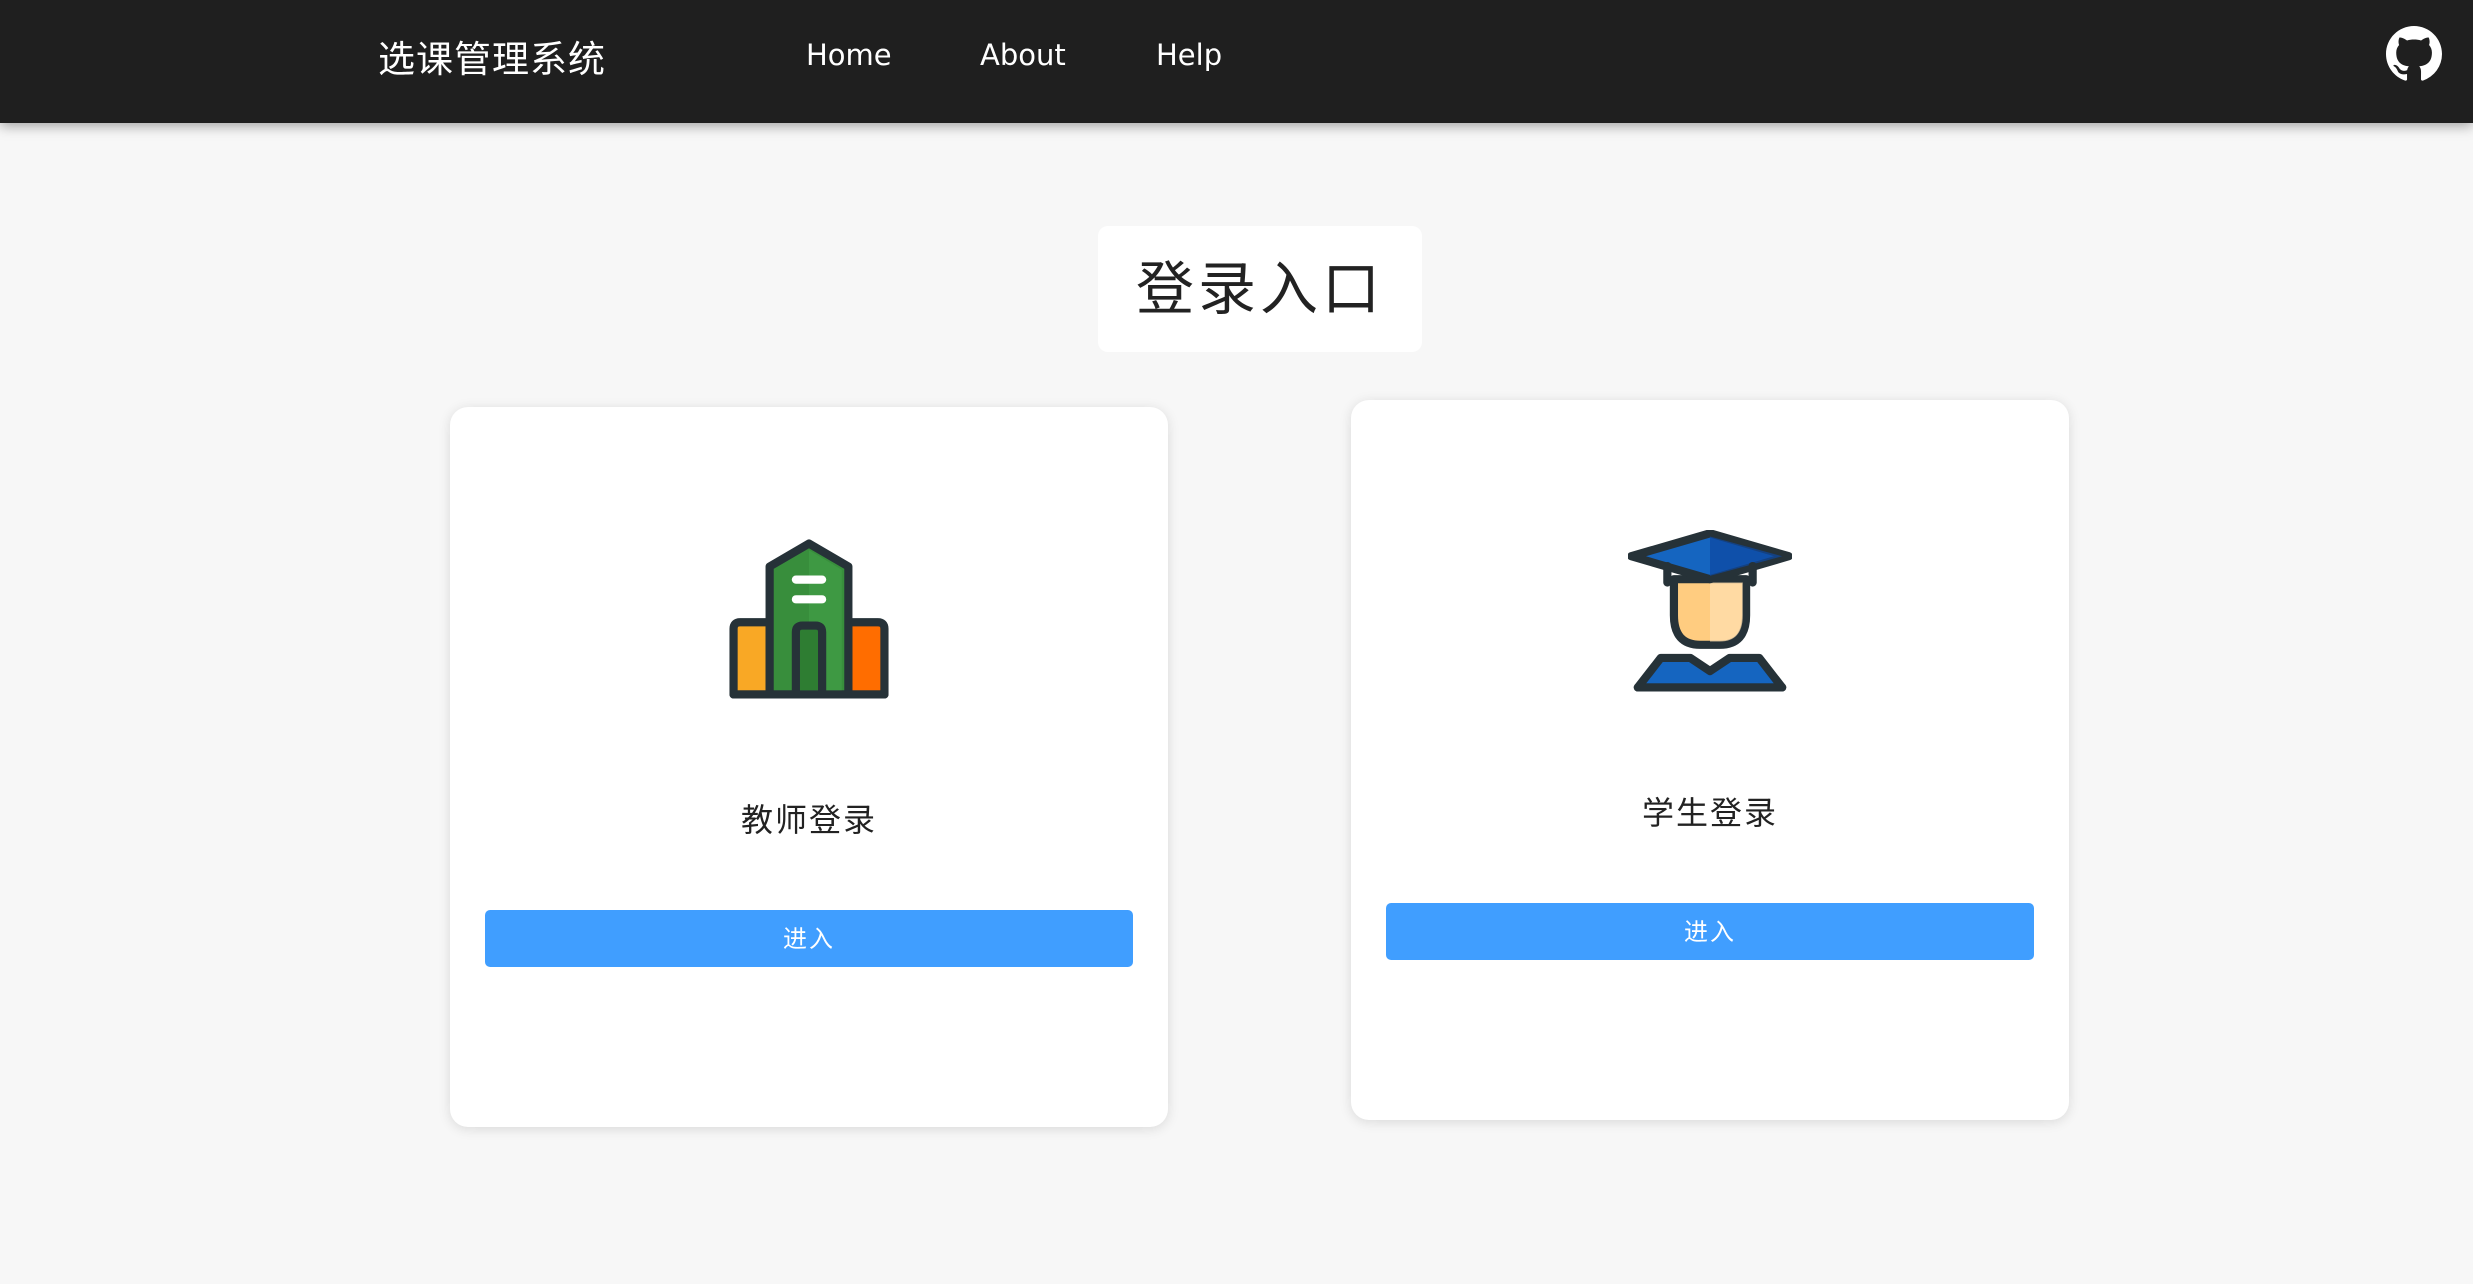 The height and width of the screenshot is (1284, 2473). What do you see at coordinates (808, 820) in the screenshot?
I see `teacher-login-title: 教师登录` at bounding box center [808, 820].